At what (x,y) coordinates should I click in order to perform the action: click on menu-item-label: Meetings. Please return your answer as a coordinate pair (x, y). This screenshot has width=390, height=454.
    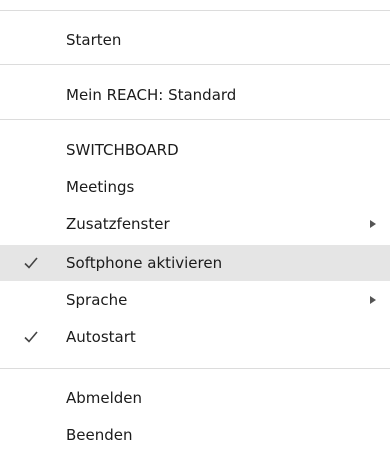
    Looking at the image, I should click on (100, 187).